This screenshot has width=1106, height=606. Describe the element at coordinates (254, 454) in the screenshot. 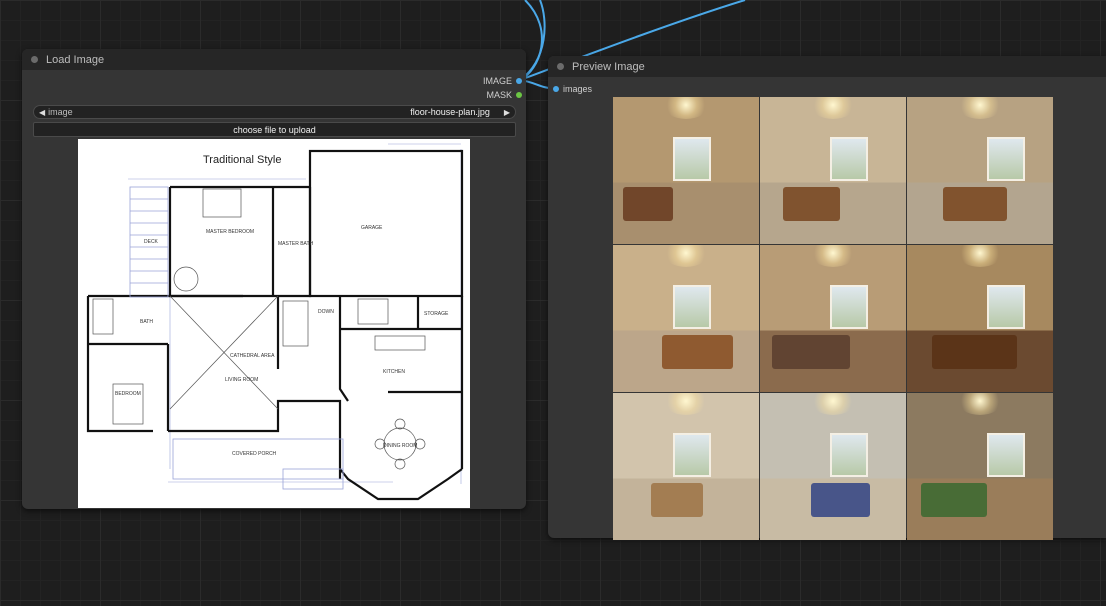

I see `room-label-porch: COVERED PORCH` at that location.